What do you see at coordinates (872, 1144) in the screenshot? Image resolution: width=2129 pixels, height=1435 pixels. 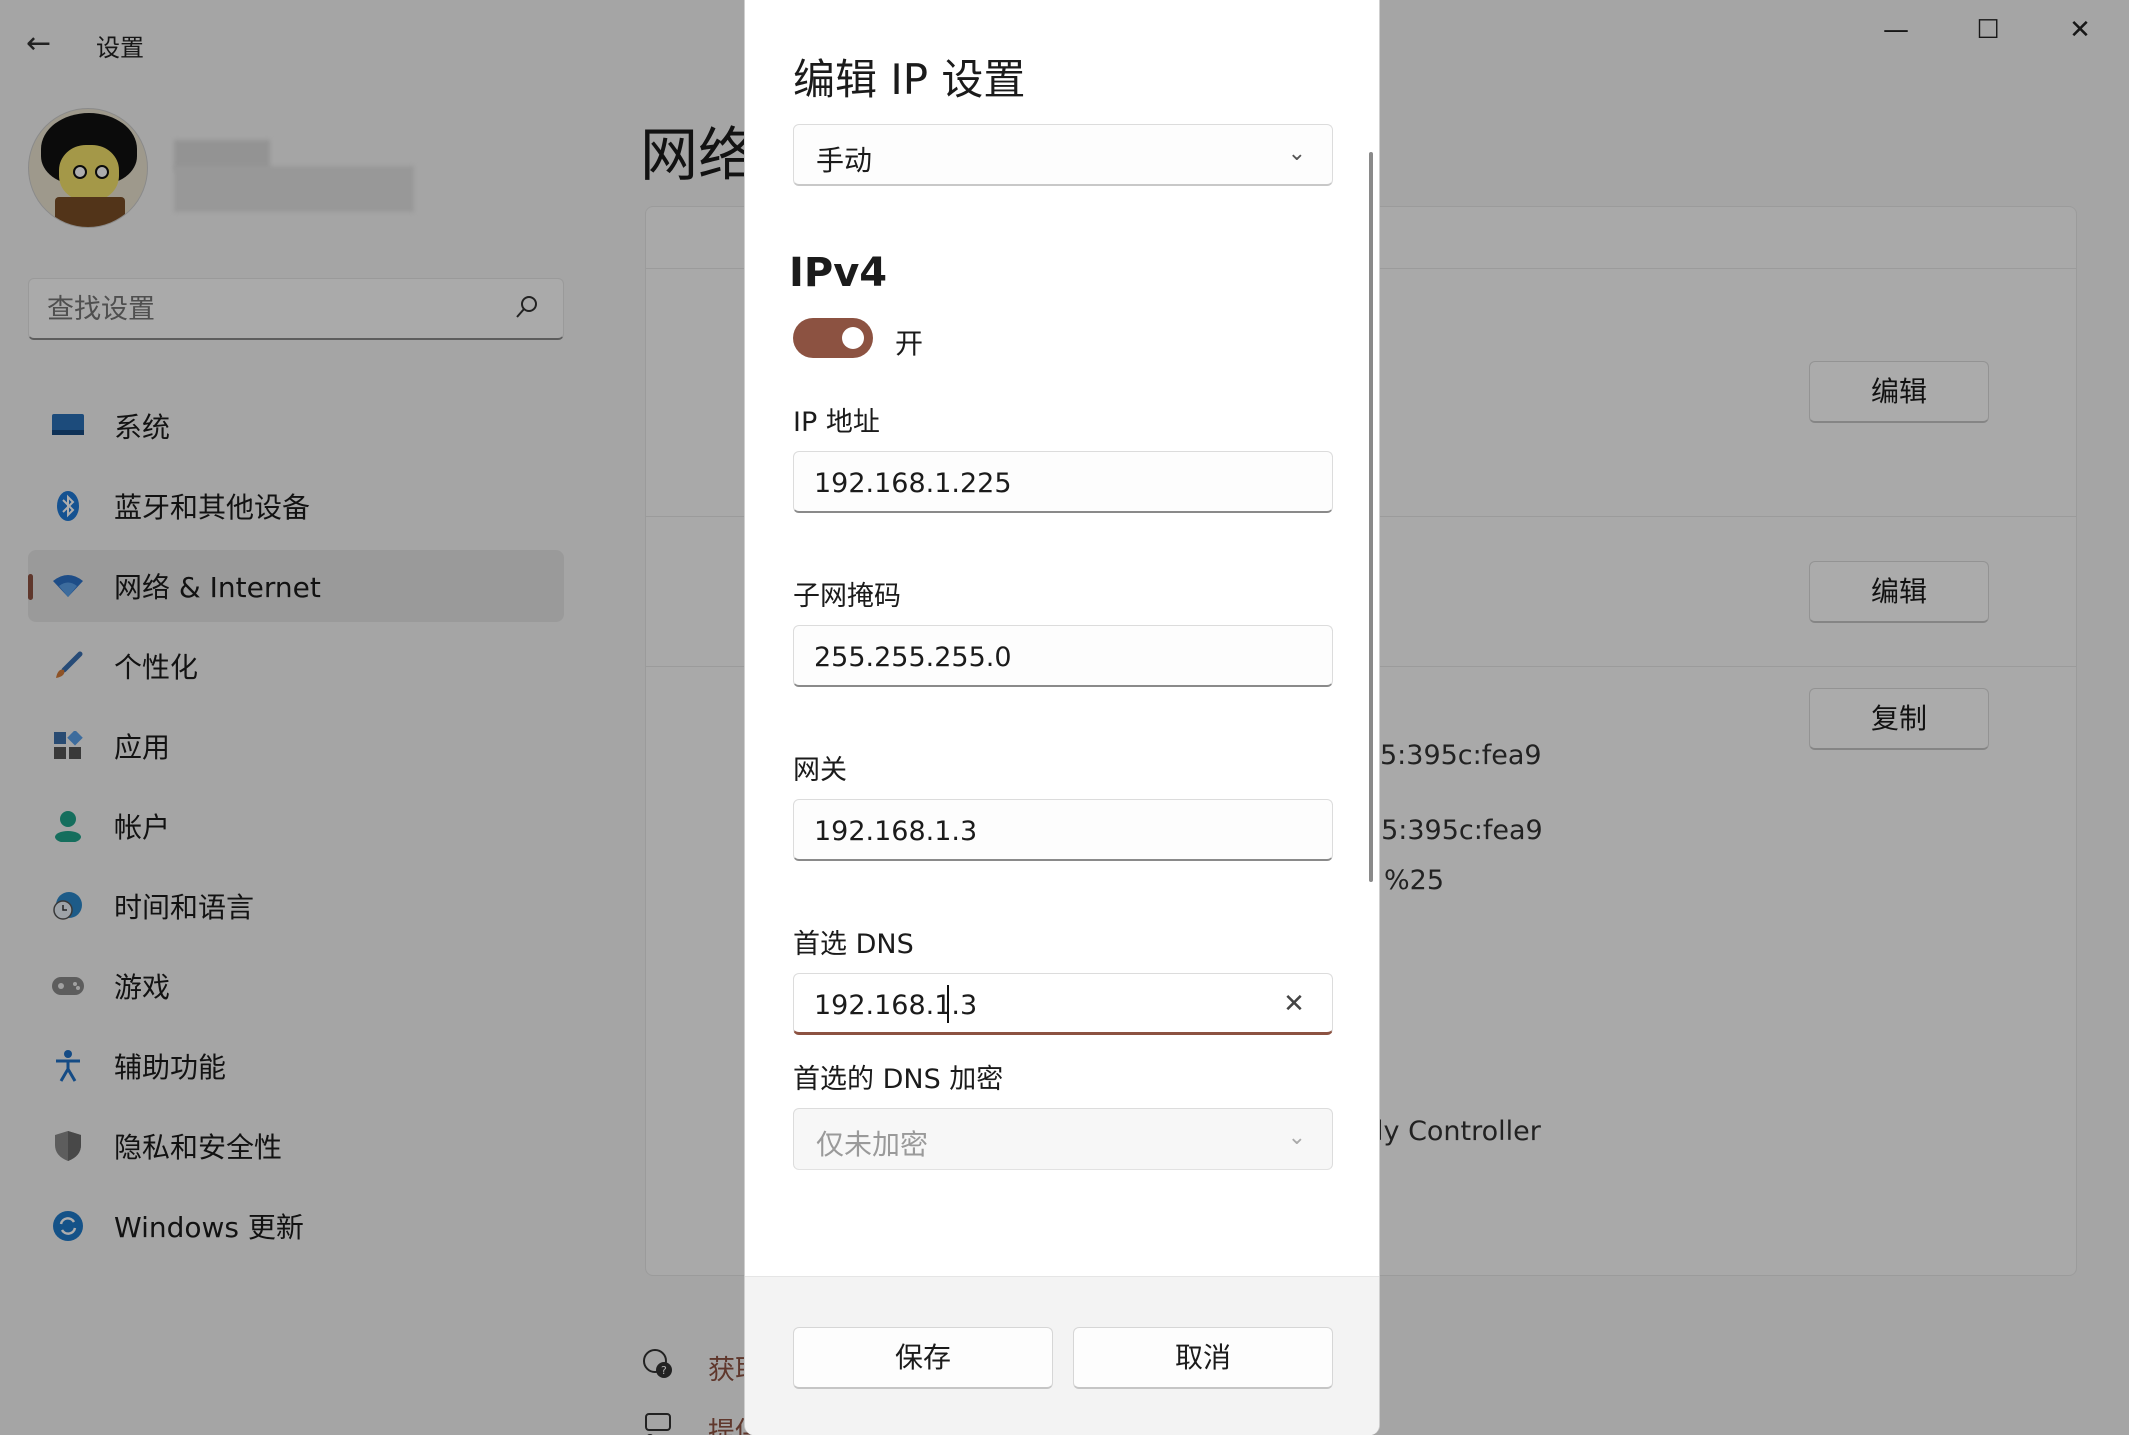 I see `dns-encryption-value: 仅未加密` at bounding box center [872, 1144].